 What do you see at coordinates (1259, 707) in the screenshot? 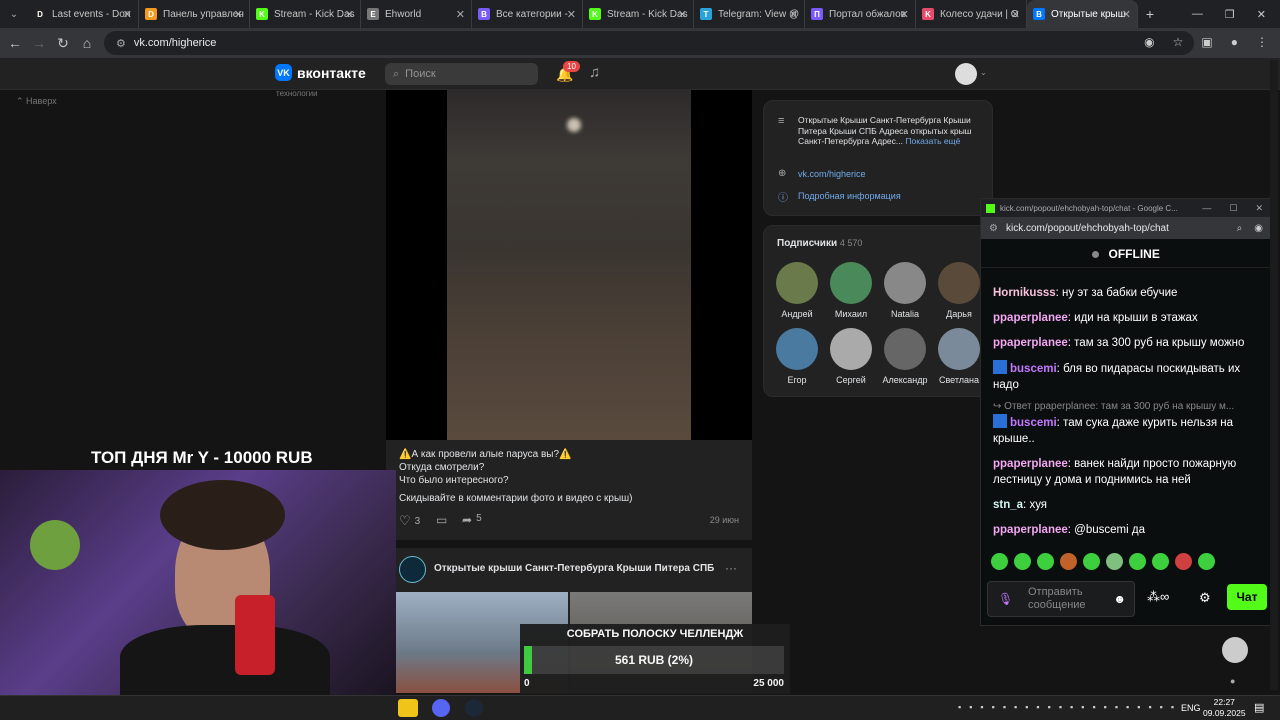
I see `notifications-icon: ▤` at bounding box center [1259, 707].